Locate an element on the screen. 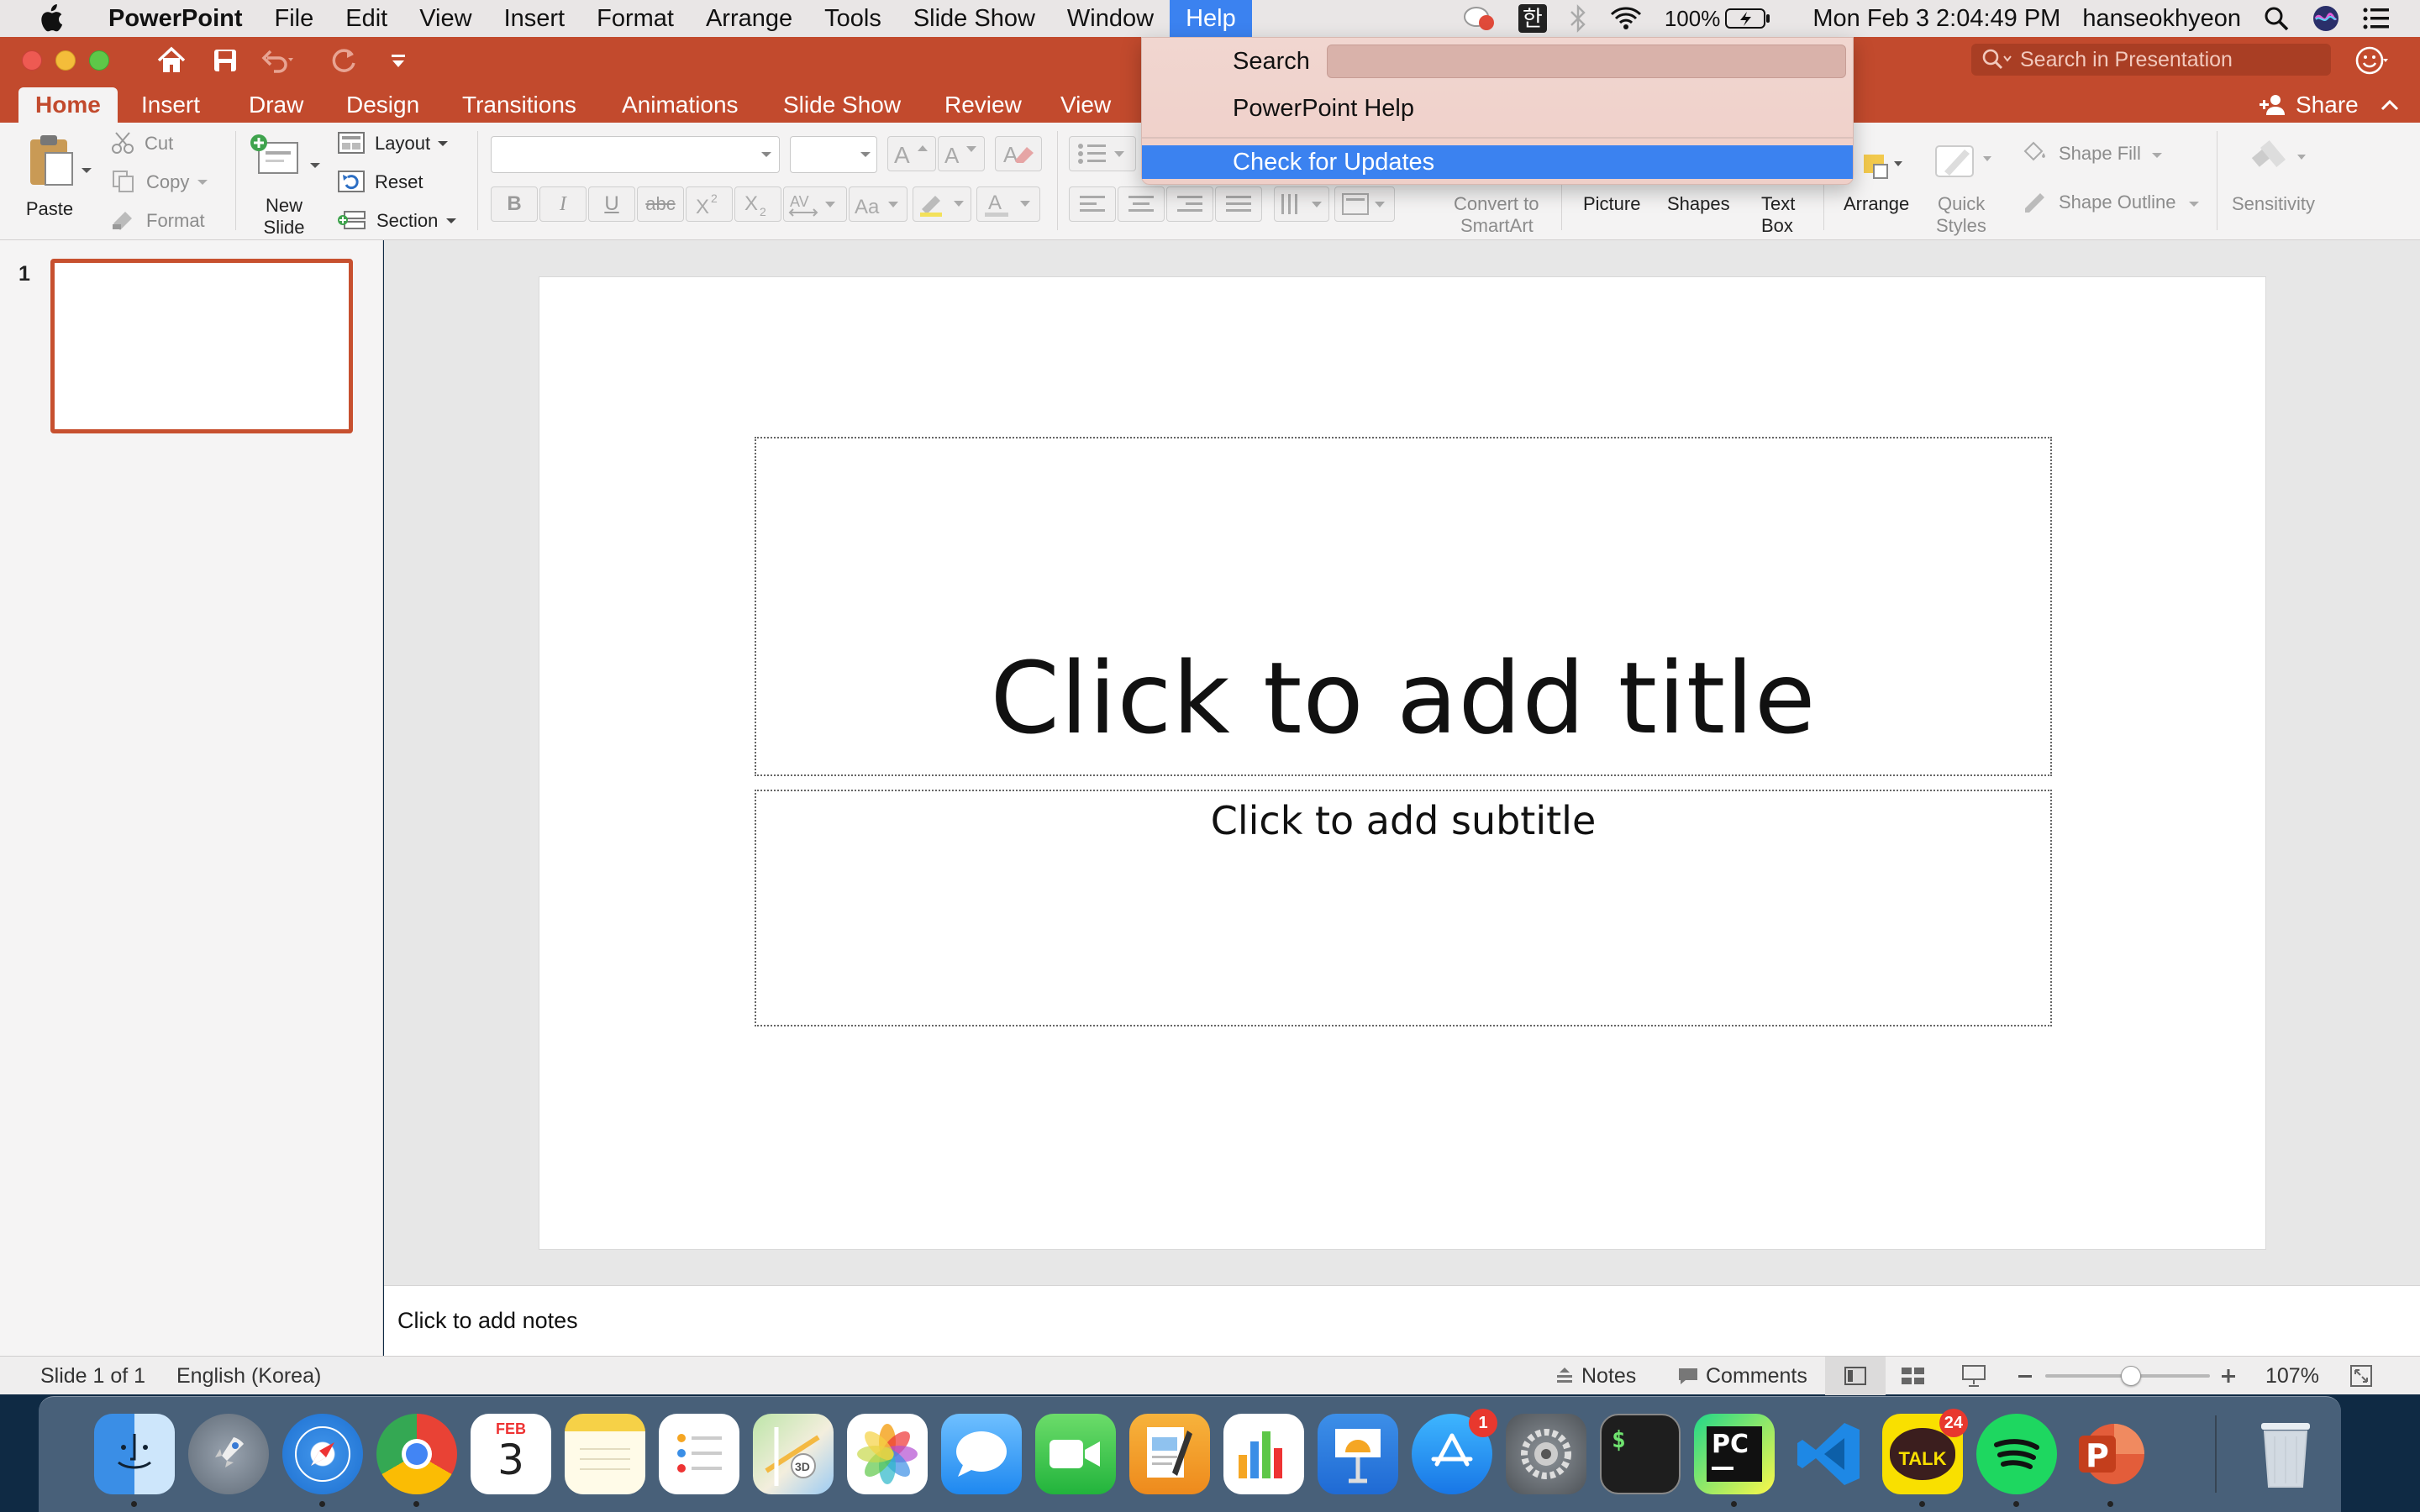  slide-sorter-button is located at coordinates (1914, 1376).